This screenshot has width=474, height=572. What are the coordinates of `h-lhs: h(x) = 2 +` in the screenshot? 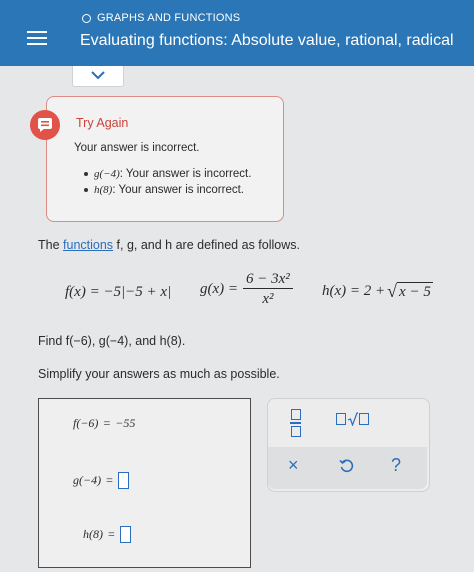 It's located at (354, 291).